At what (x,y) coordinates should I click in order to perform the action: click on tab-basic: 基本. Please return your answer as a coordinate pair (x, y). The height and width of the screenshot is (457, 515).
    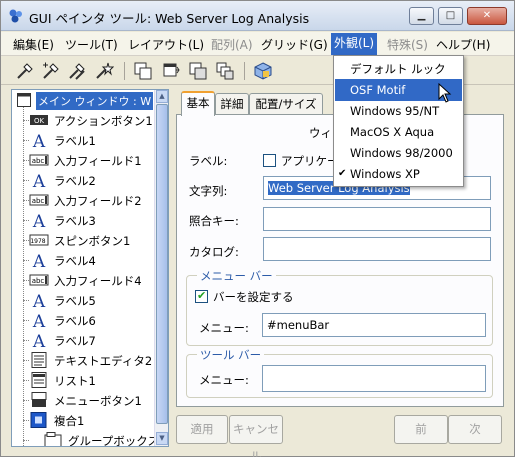
    Looking at the image, I should click on (198, 103).